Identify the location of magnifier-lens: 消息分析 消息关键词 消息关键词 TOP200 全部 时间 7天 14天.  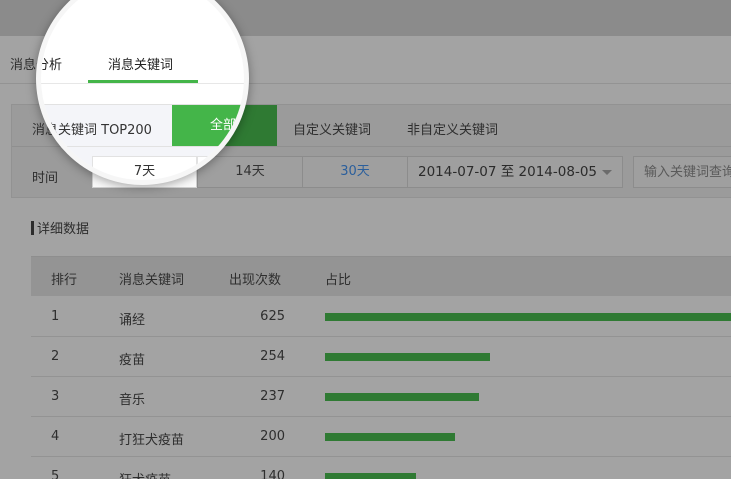
(142, 92).